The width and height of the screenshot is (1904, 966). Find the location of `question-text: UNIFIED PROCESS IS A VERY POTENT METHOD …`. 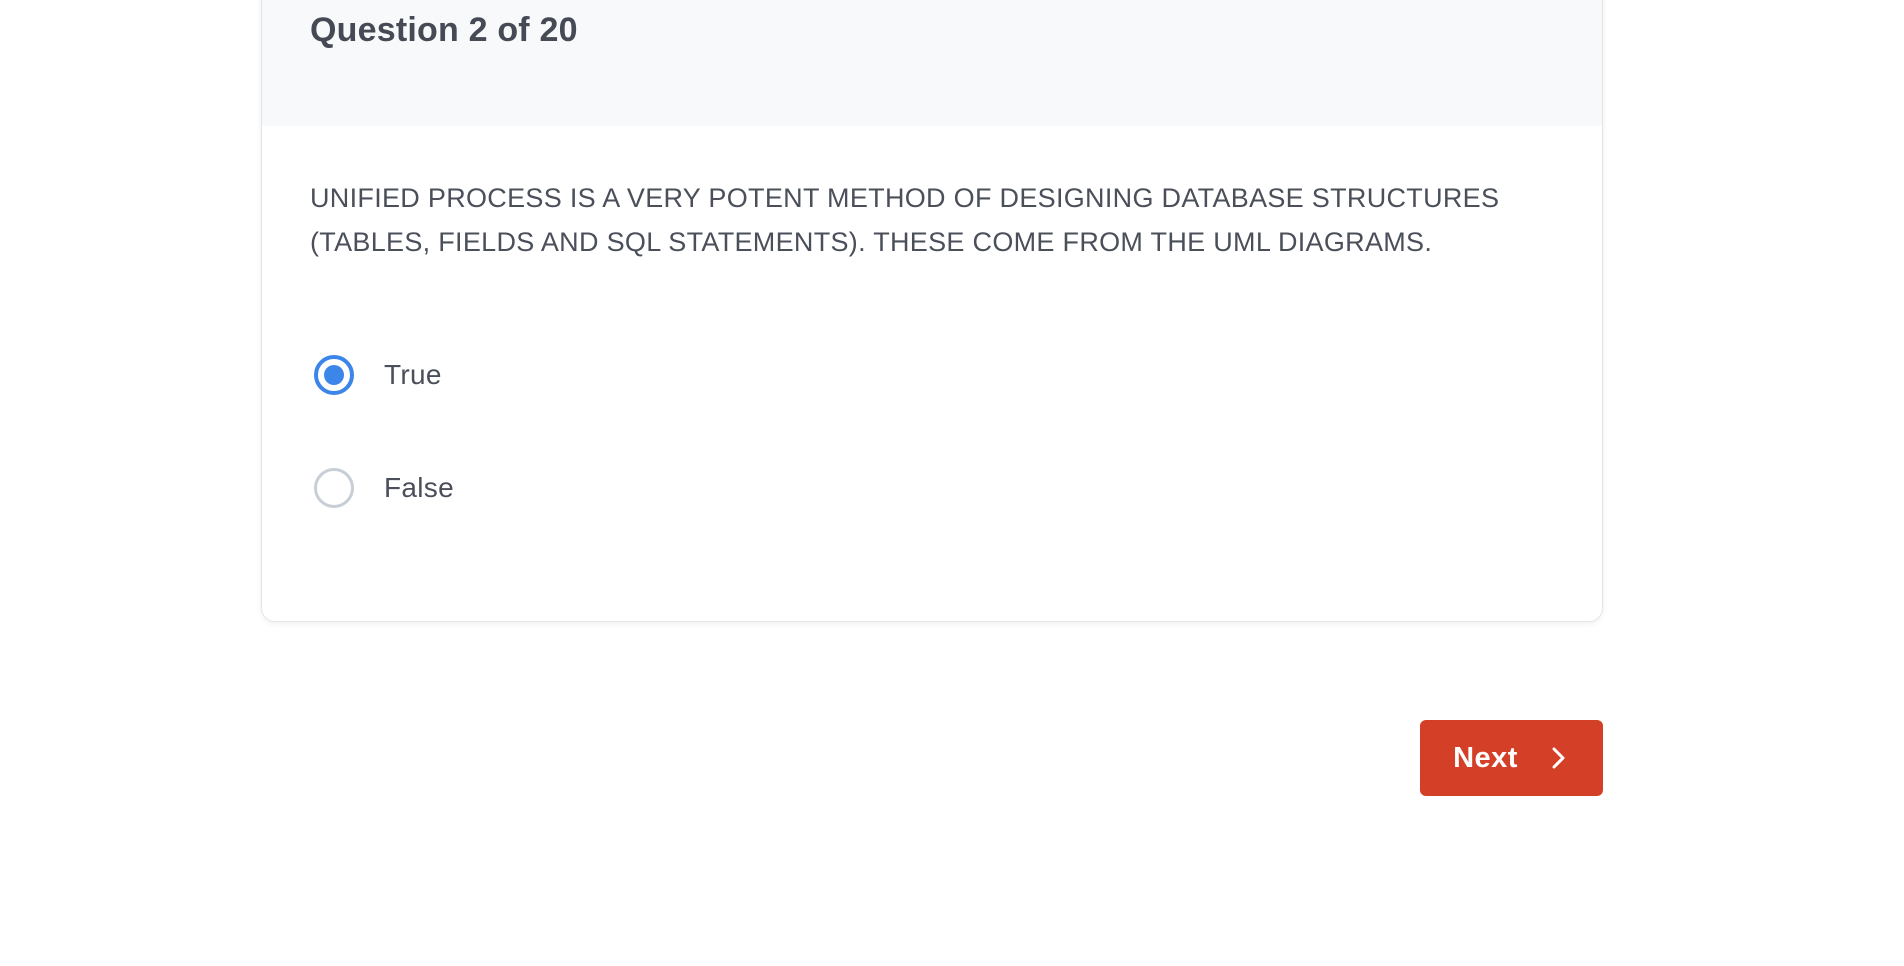

question-text: UNIFIED PROCESS IS A VERY POTENT METHOD … is located at coordinates (905, 220).